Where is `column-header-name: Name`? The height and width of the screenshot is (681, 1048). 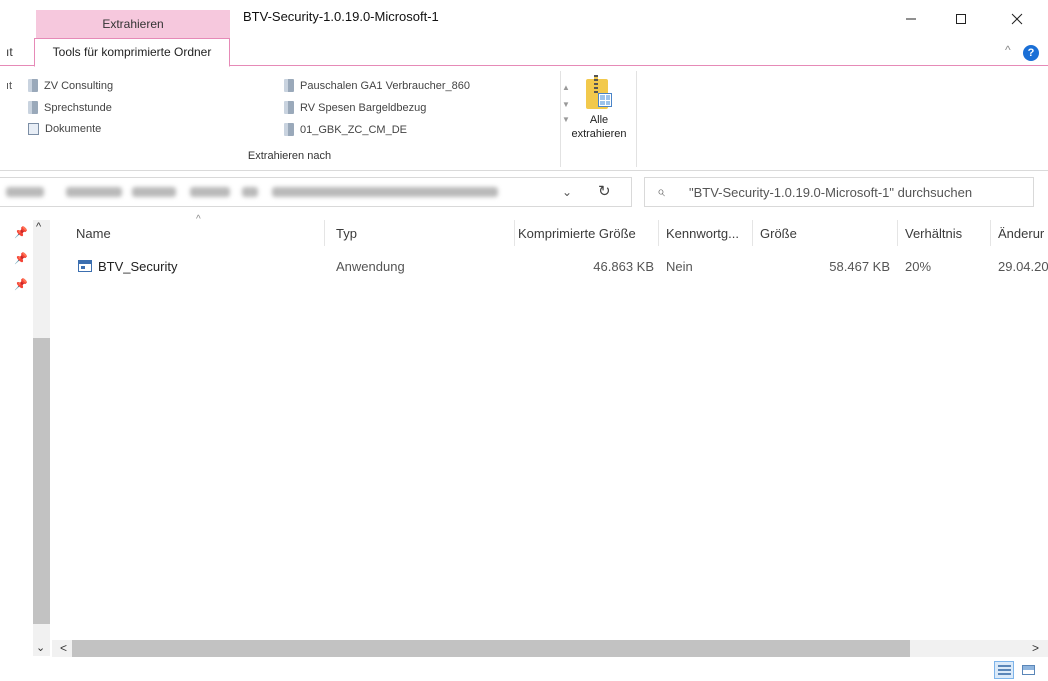
column-header-name: Name is located at coordinates (93, 233).